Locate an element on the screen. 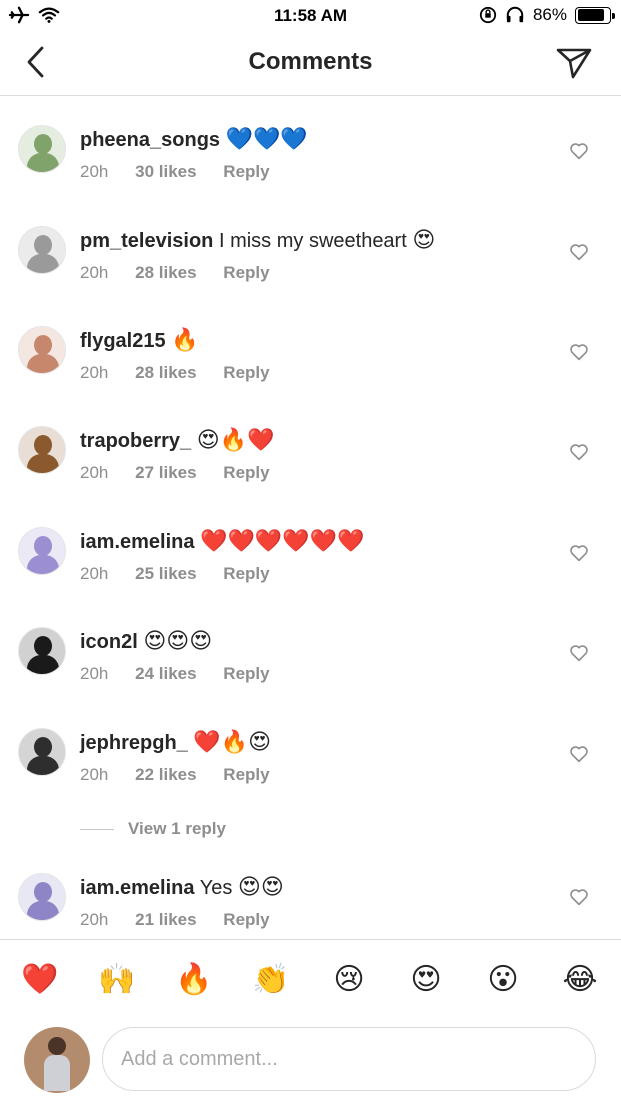  quick-emoji-button: 🔥 is located at coordinates (194, 980).